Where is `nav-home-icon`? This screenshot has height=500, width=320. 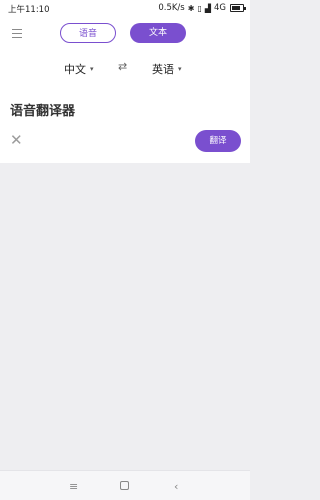 nav-home-icon is located at coordinates (124, 485).